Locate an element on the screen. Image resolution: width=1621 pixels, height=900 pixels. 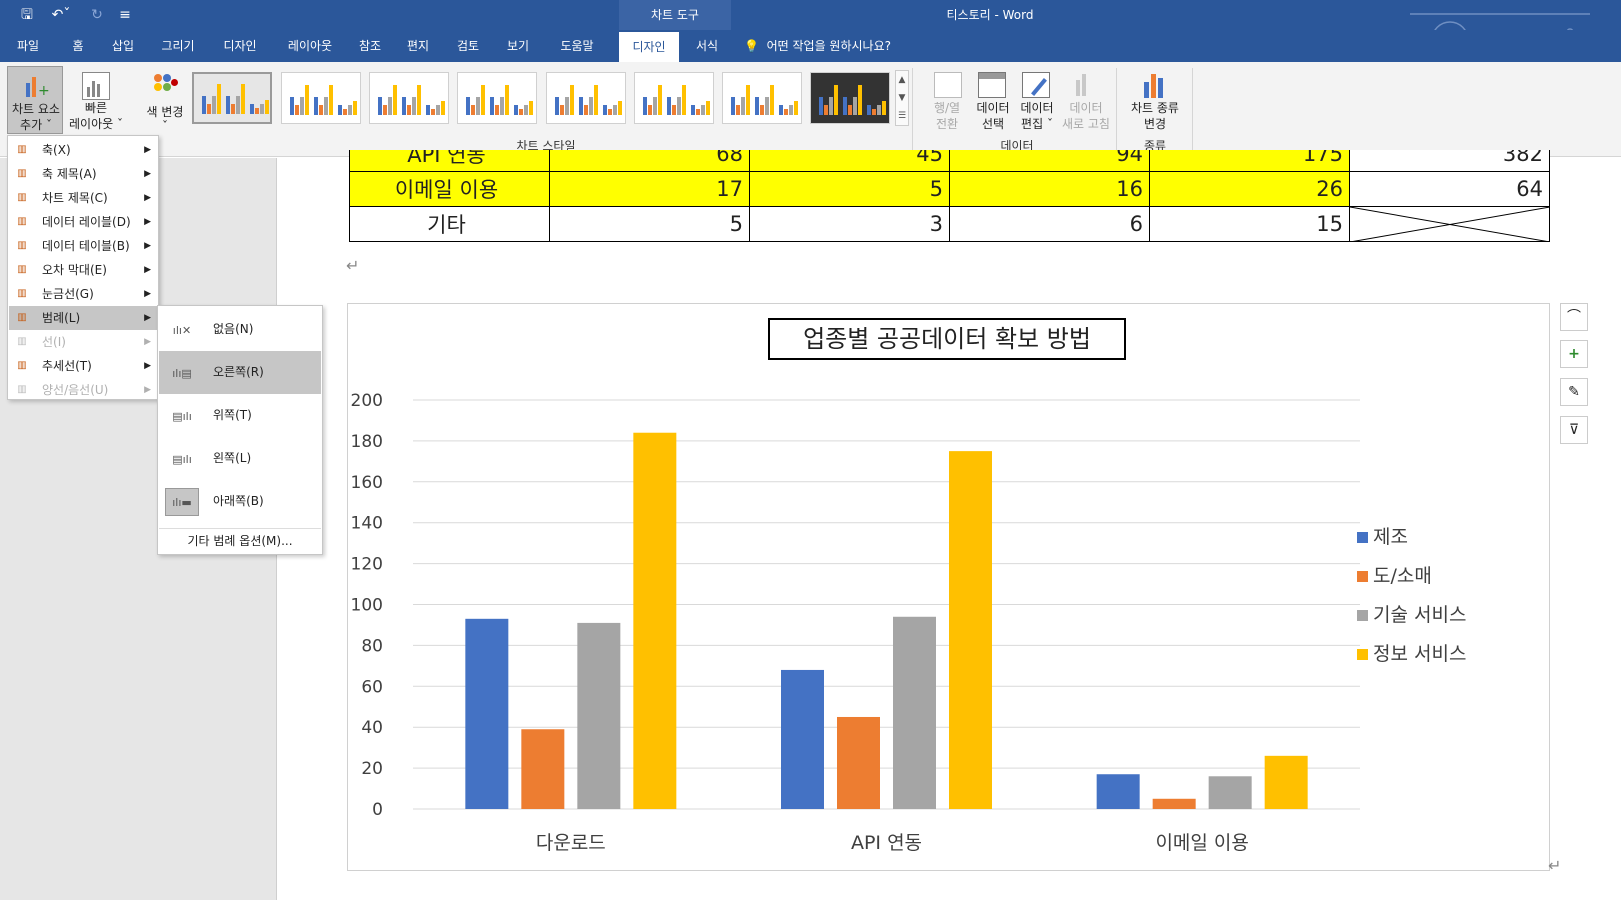
table-cell: 68 is located at coordinates (649, 161).